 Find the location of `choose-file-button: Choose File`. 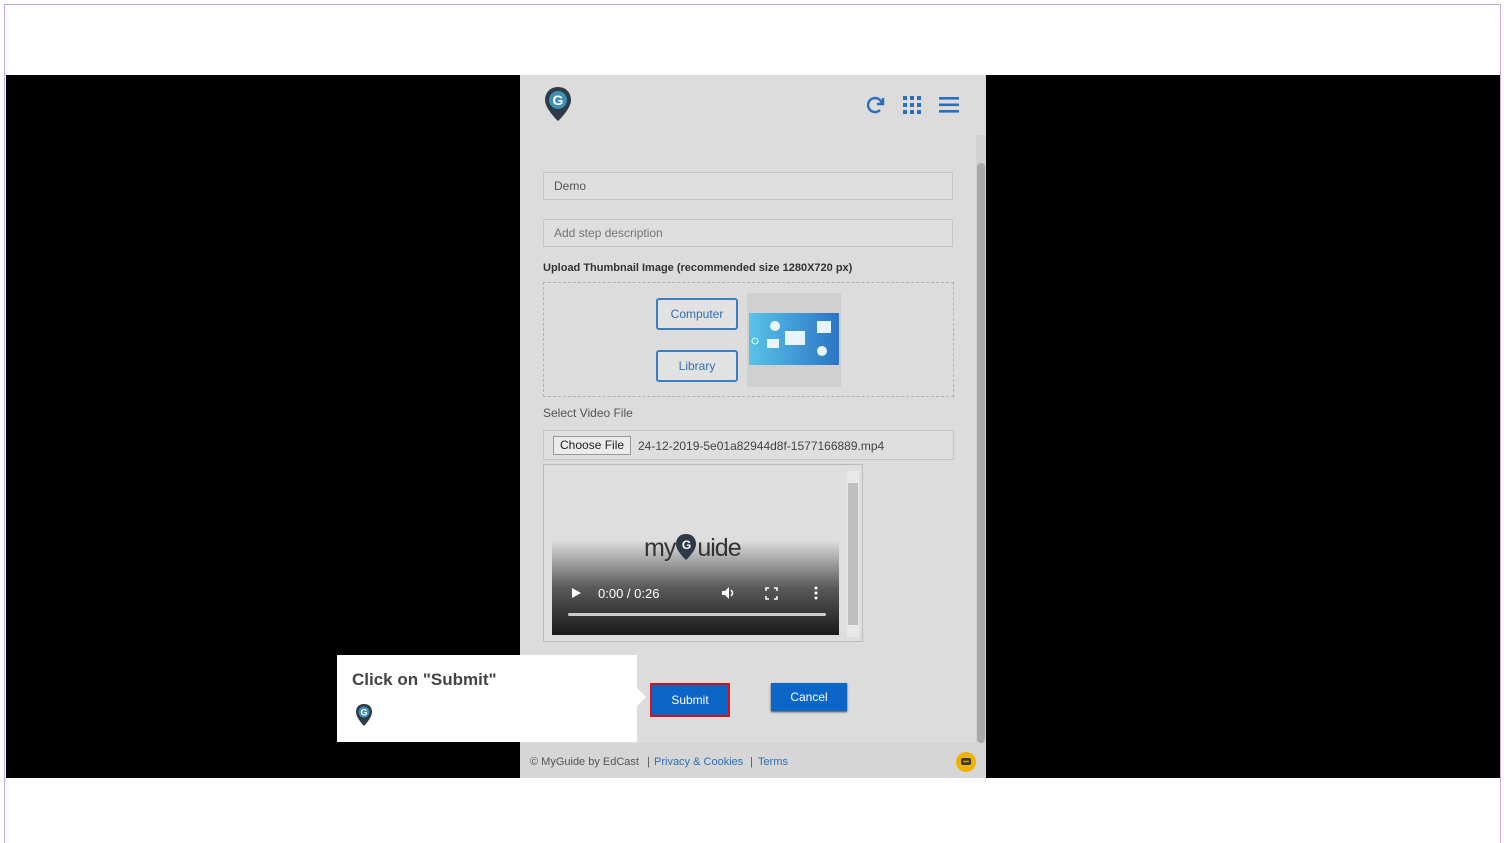

choose-file-button: Choose File is located at coordinates (592, 445).